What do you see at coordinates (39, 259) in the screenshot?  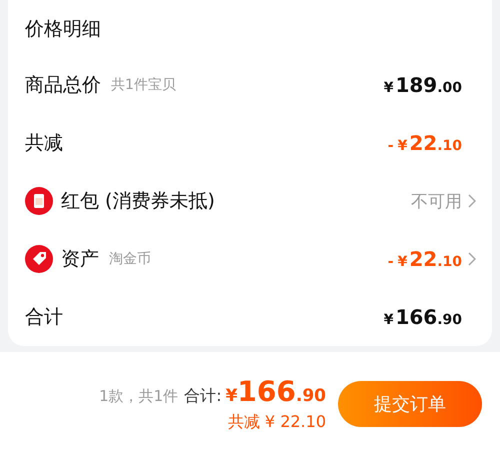 I see `tag-icon` at bounding box center [39, 259].